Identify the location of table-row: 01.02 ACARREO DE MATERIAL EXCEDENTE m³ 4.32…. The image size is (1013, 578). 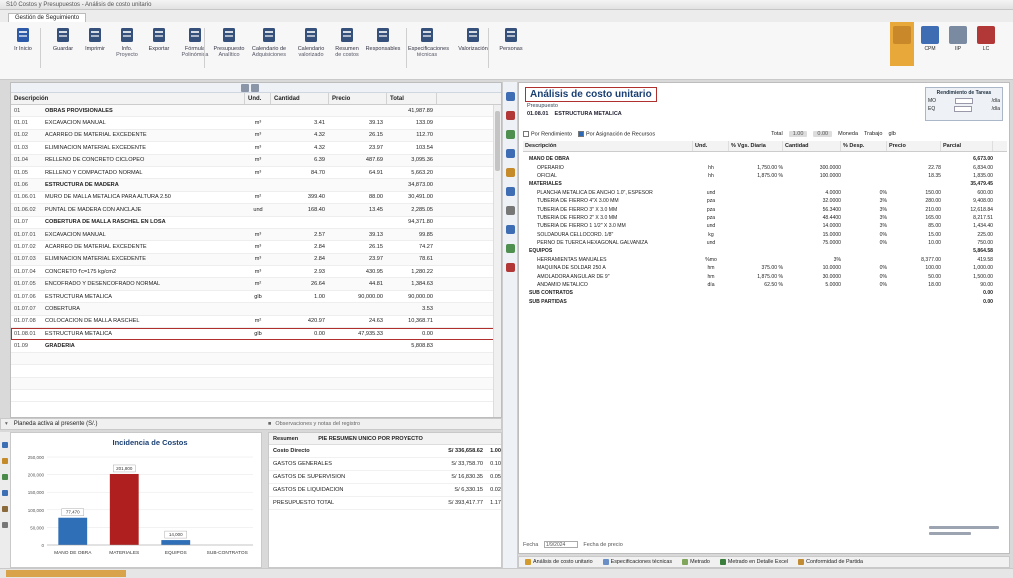
(256, 136).